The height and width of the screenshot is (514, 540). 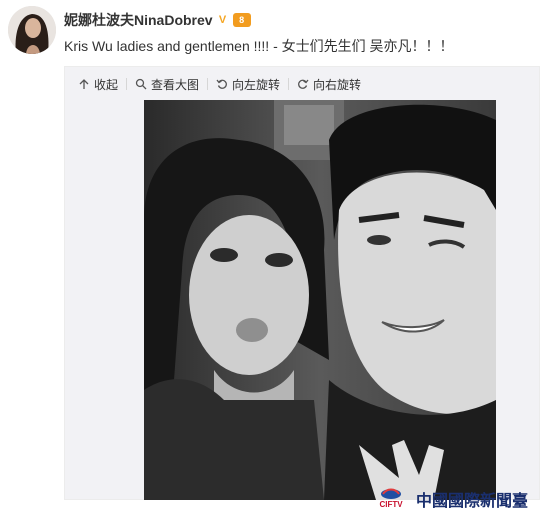 What do you see at coordinates (391, 499) in the screenshot?
I see `ciftv-logo-icon: CIFTV` at bounding box center [391, 499].